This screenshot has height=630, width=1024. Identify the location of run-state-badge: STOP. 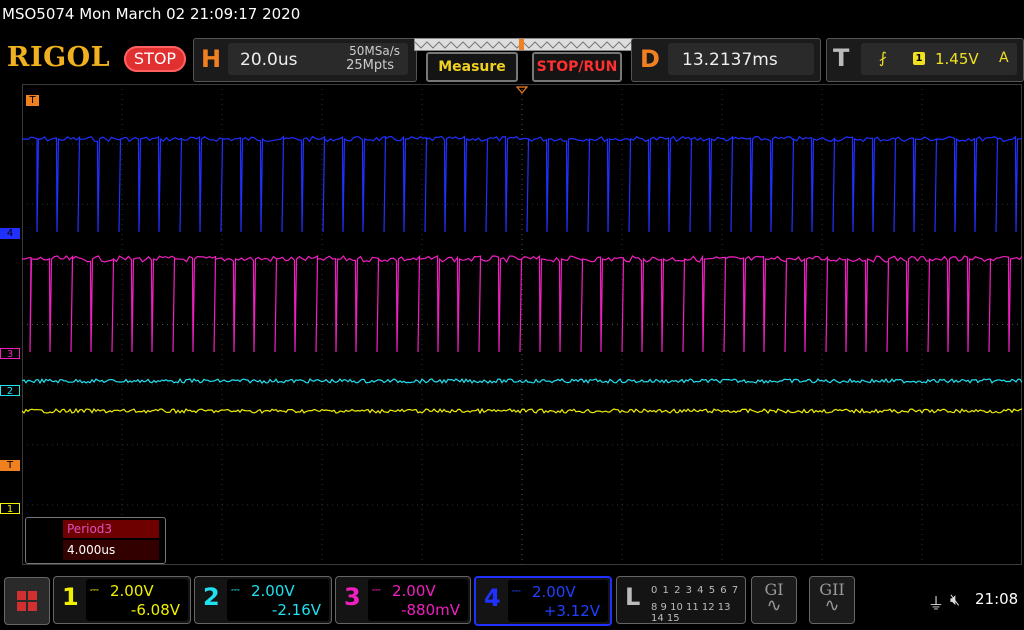
(155, 59).